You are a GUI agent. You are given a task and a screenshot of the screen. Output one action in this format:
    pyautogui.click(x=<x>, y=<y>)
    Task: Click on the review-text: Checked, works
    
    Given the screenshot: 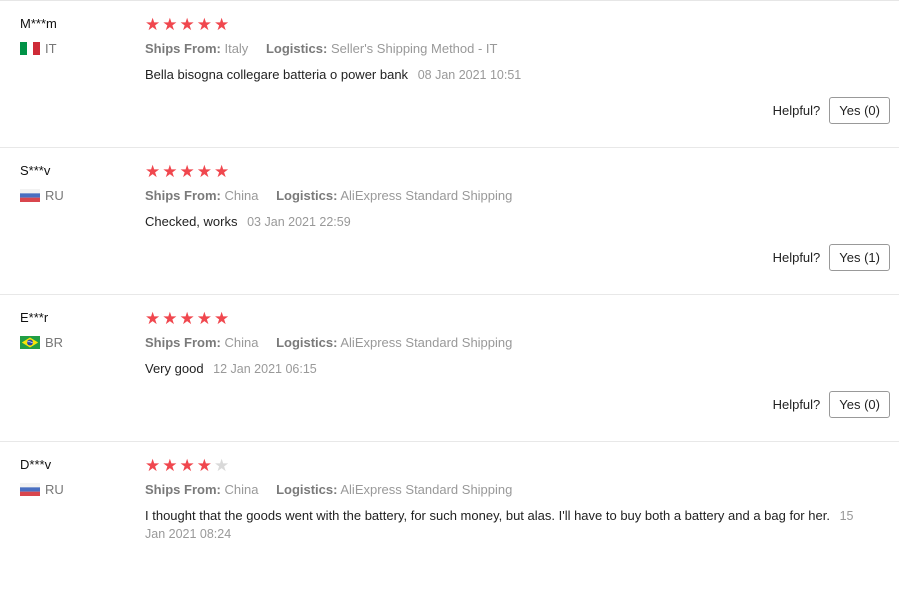 What is the action you would take?
    pyautogui.click(x=191, y=221)
    